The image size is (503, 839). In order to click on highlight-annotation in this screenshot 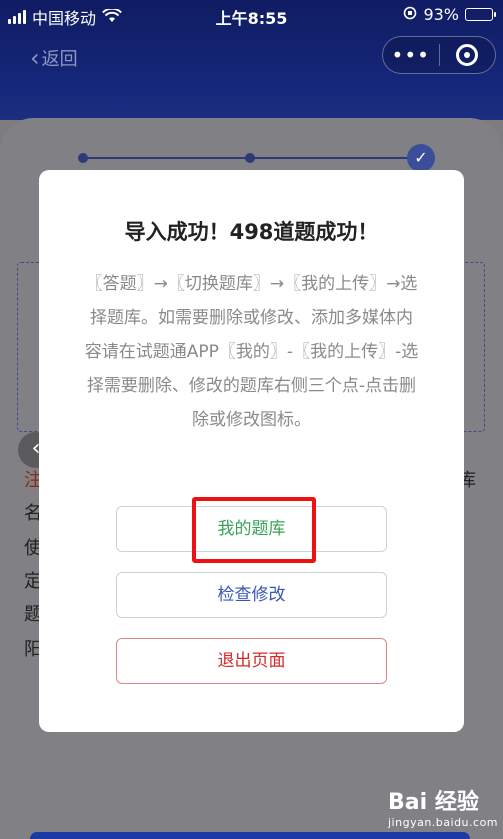, I will do `click(254, 530)`.